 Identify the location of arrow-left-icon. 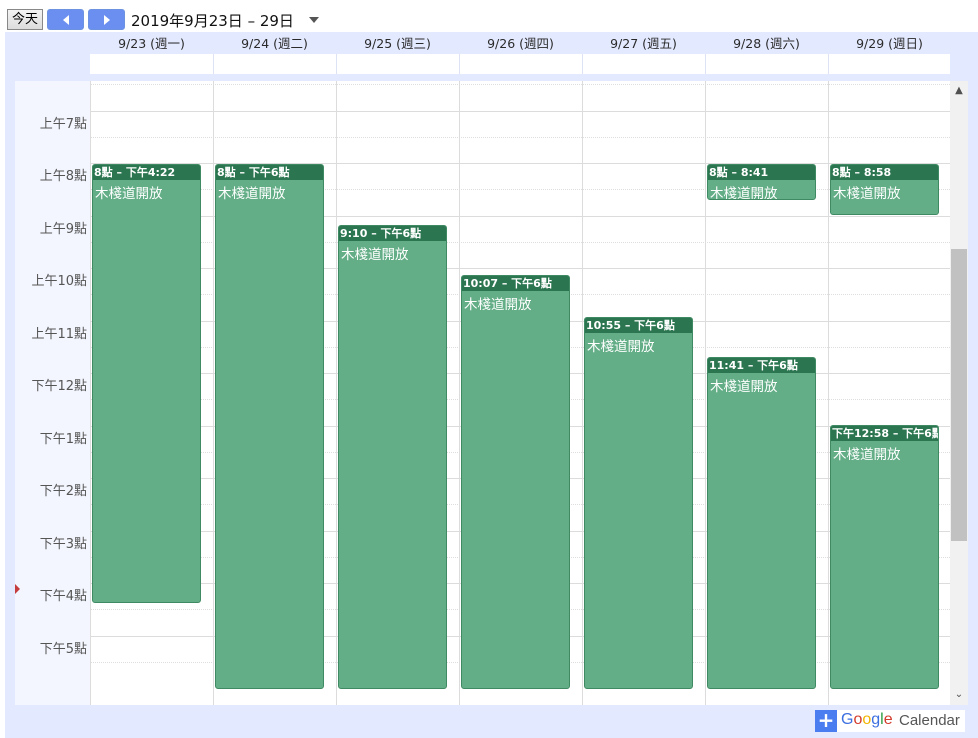
(66, 20).